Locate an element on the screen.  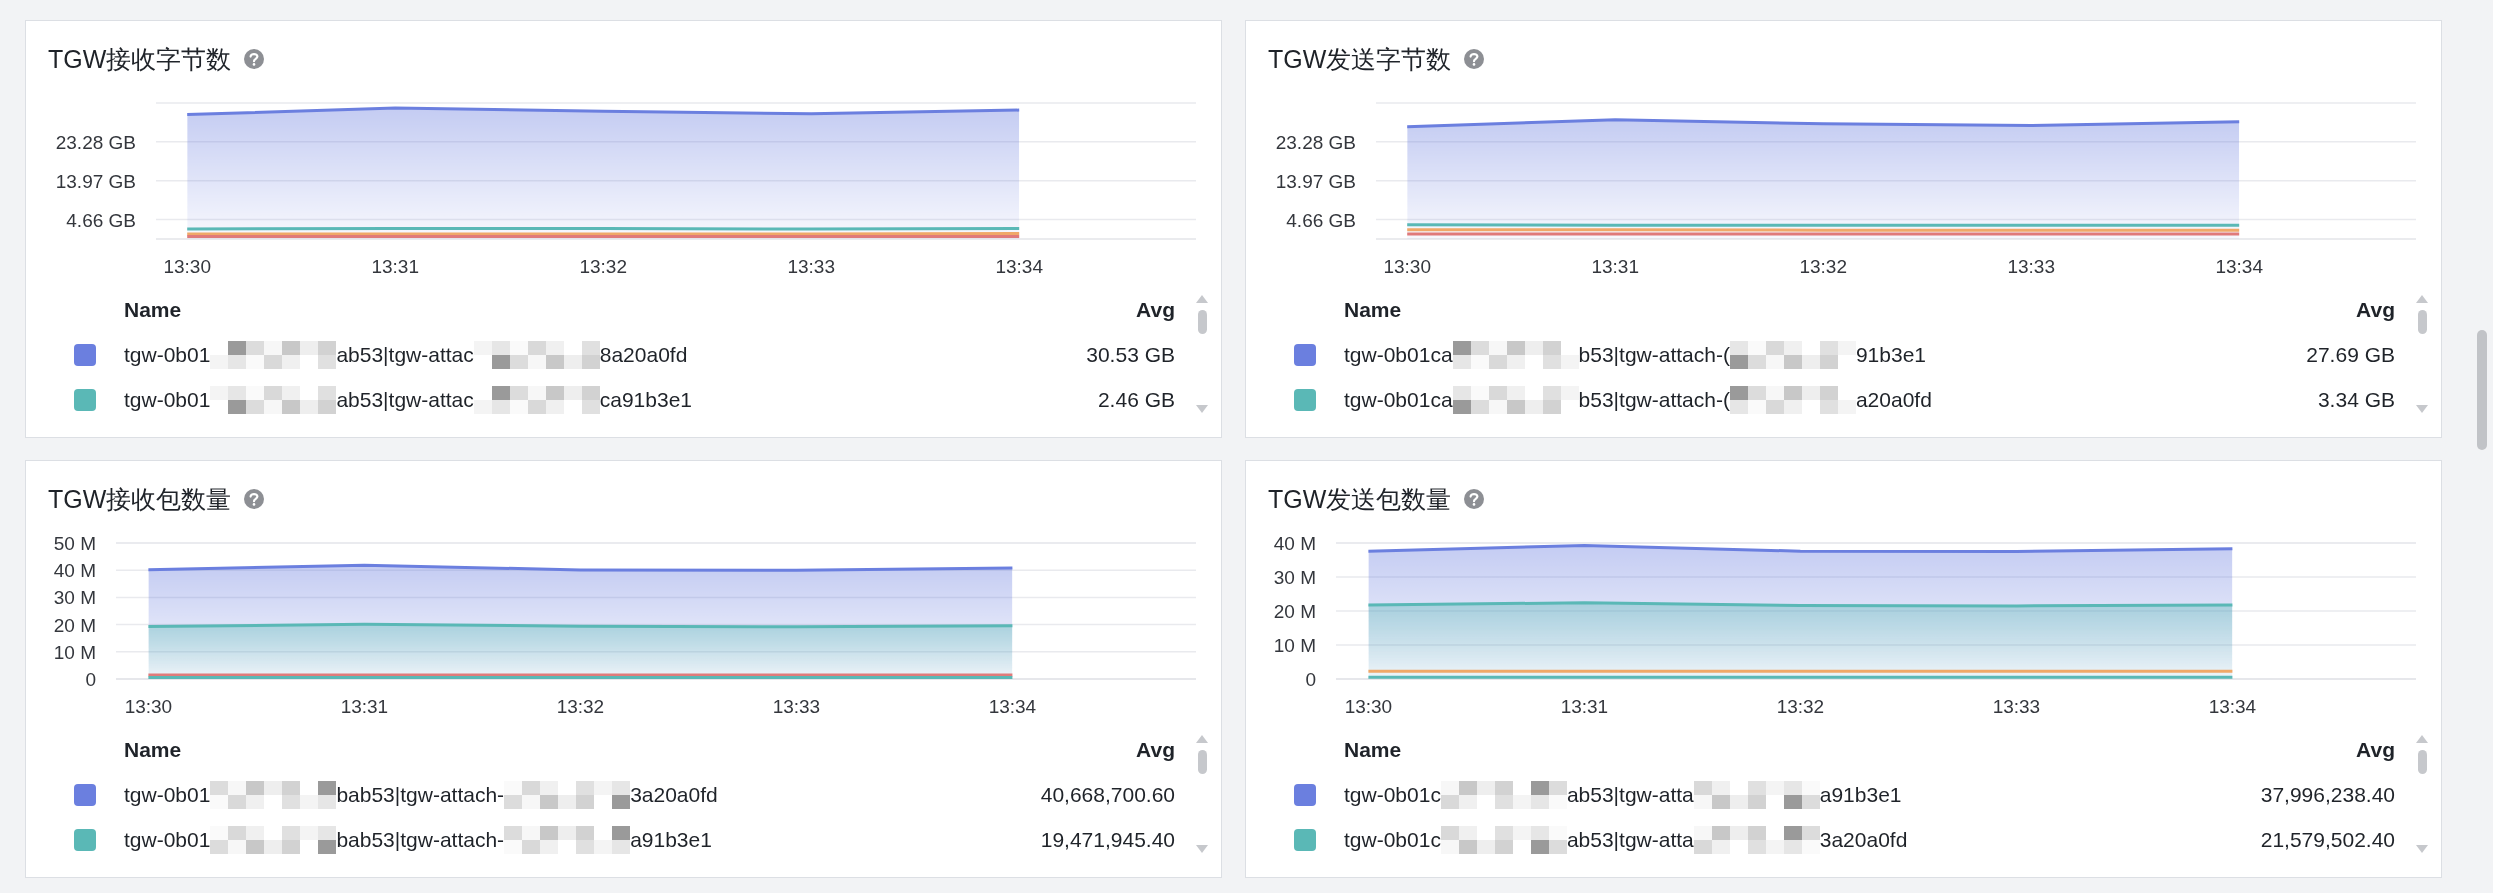
panel-title: TGW发送包数量 is located at coordinates (1360, 499).